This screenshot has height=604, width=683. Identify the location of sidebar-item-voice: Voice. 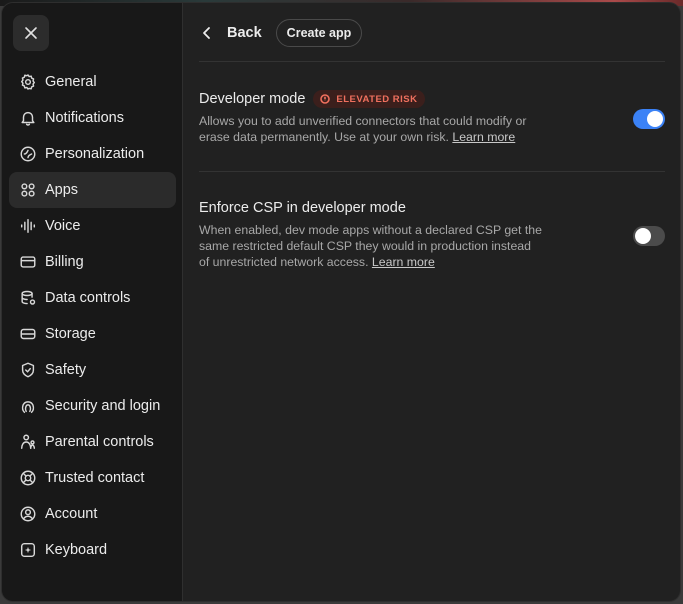
(92, 226).